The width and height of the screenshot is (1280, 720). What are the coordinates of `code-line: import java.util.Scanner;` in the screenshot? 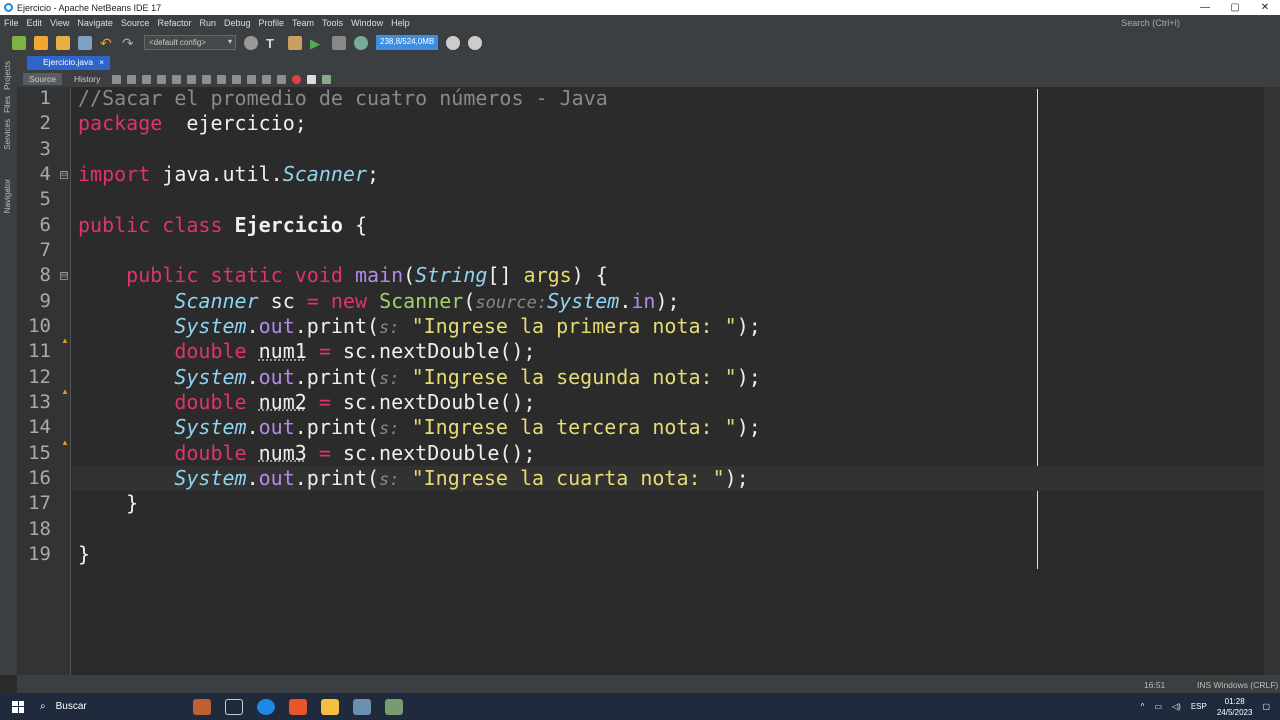 It's located at (228, 174).